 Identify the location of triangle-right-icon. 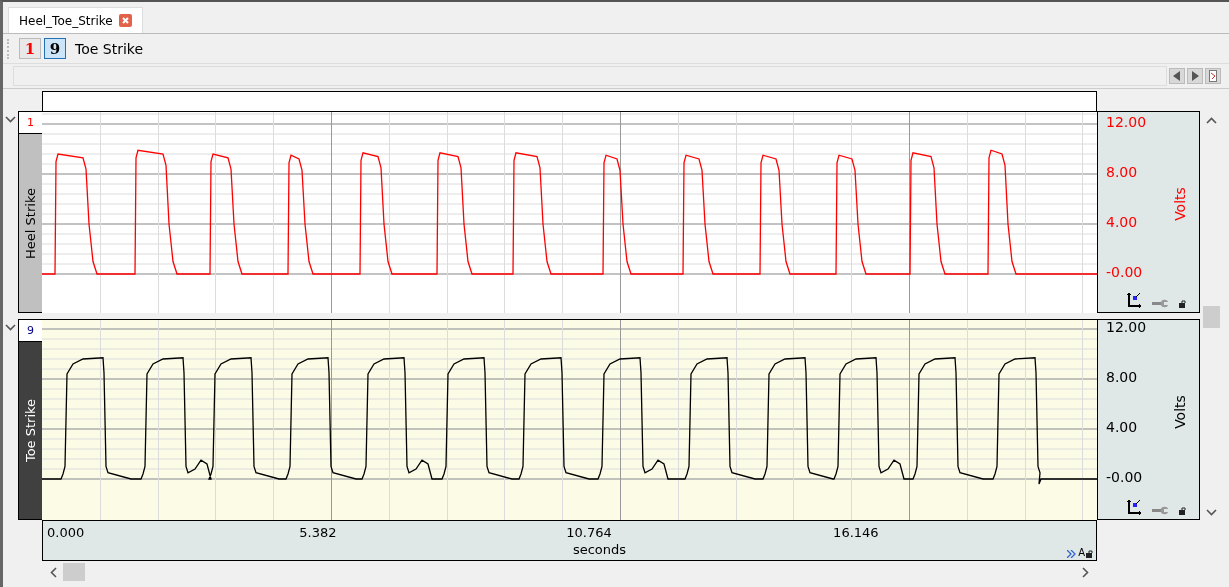
(1195, 76).